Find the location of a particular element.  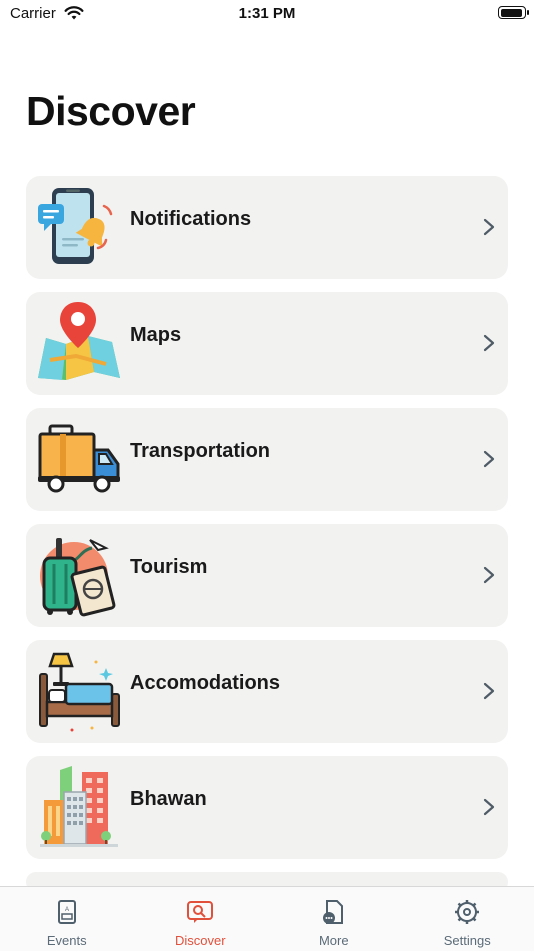

page-title: Discover is located at coordinates (110, 111).